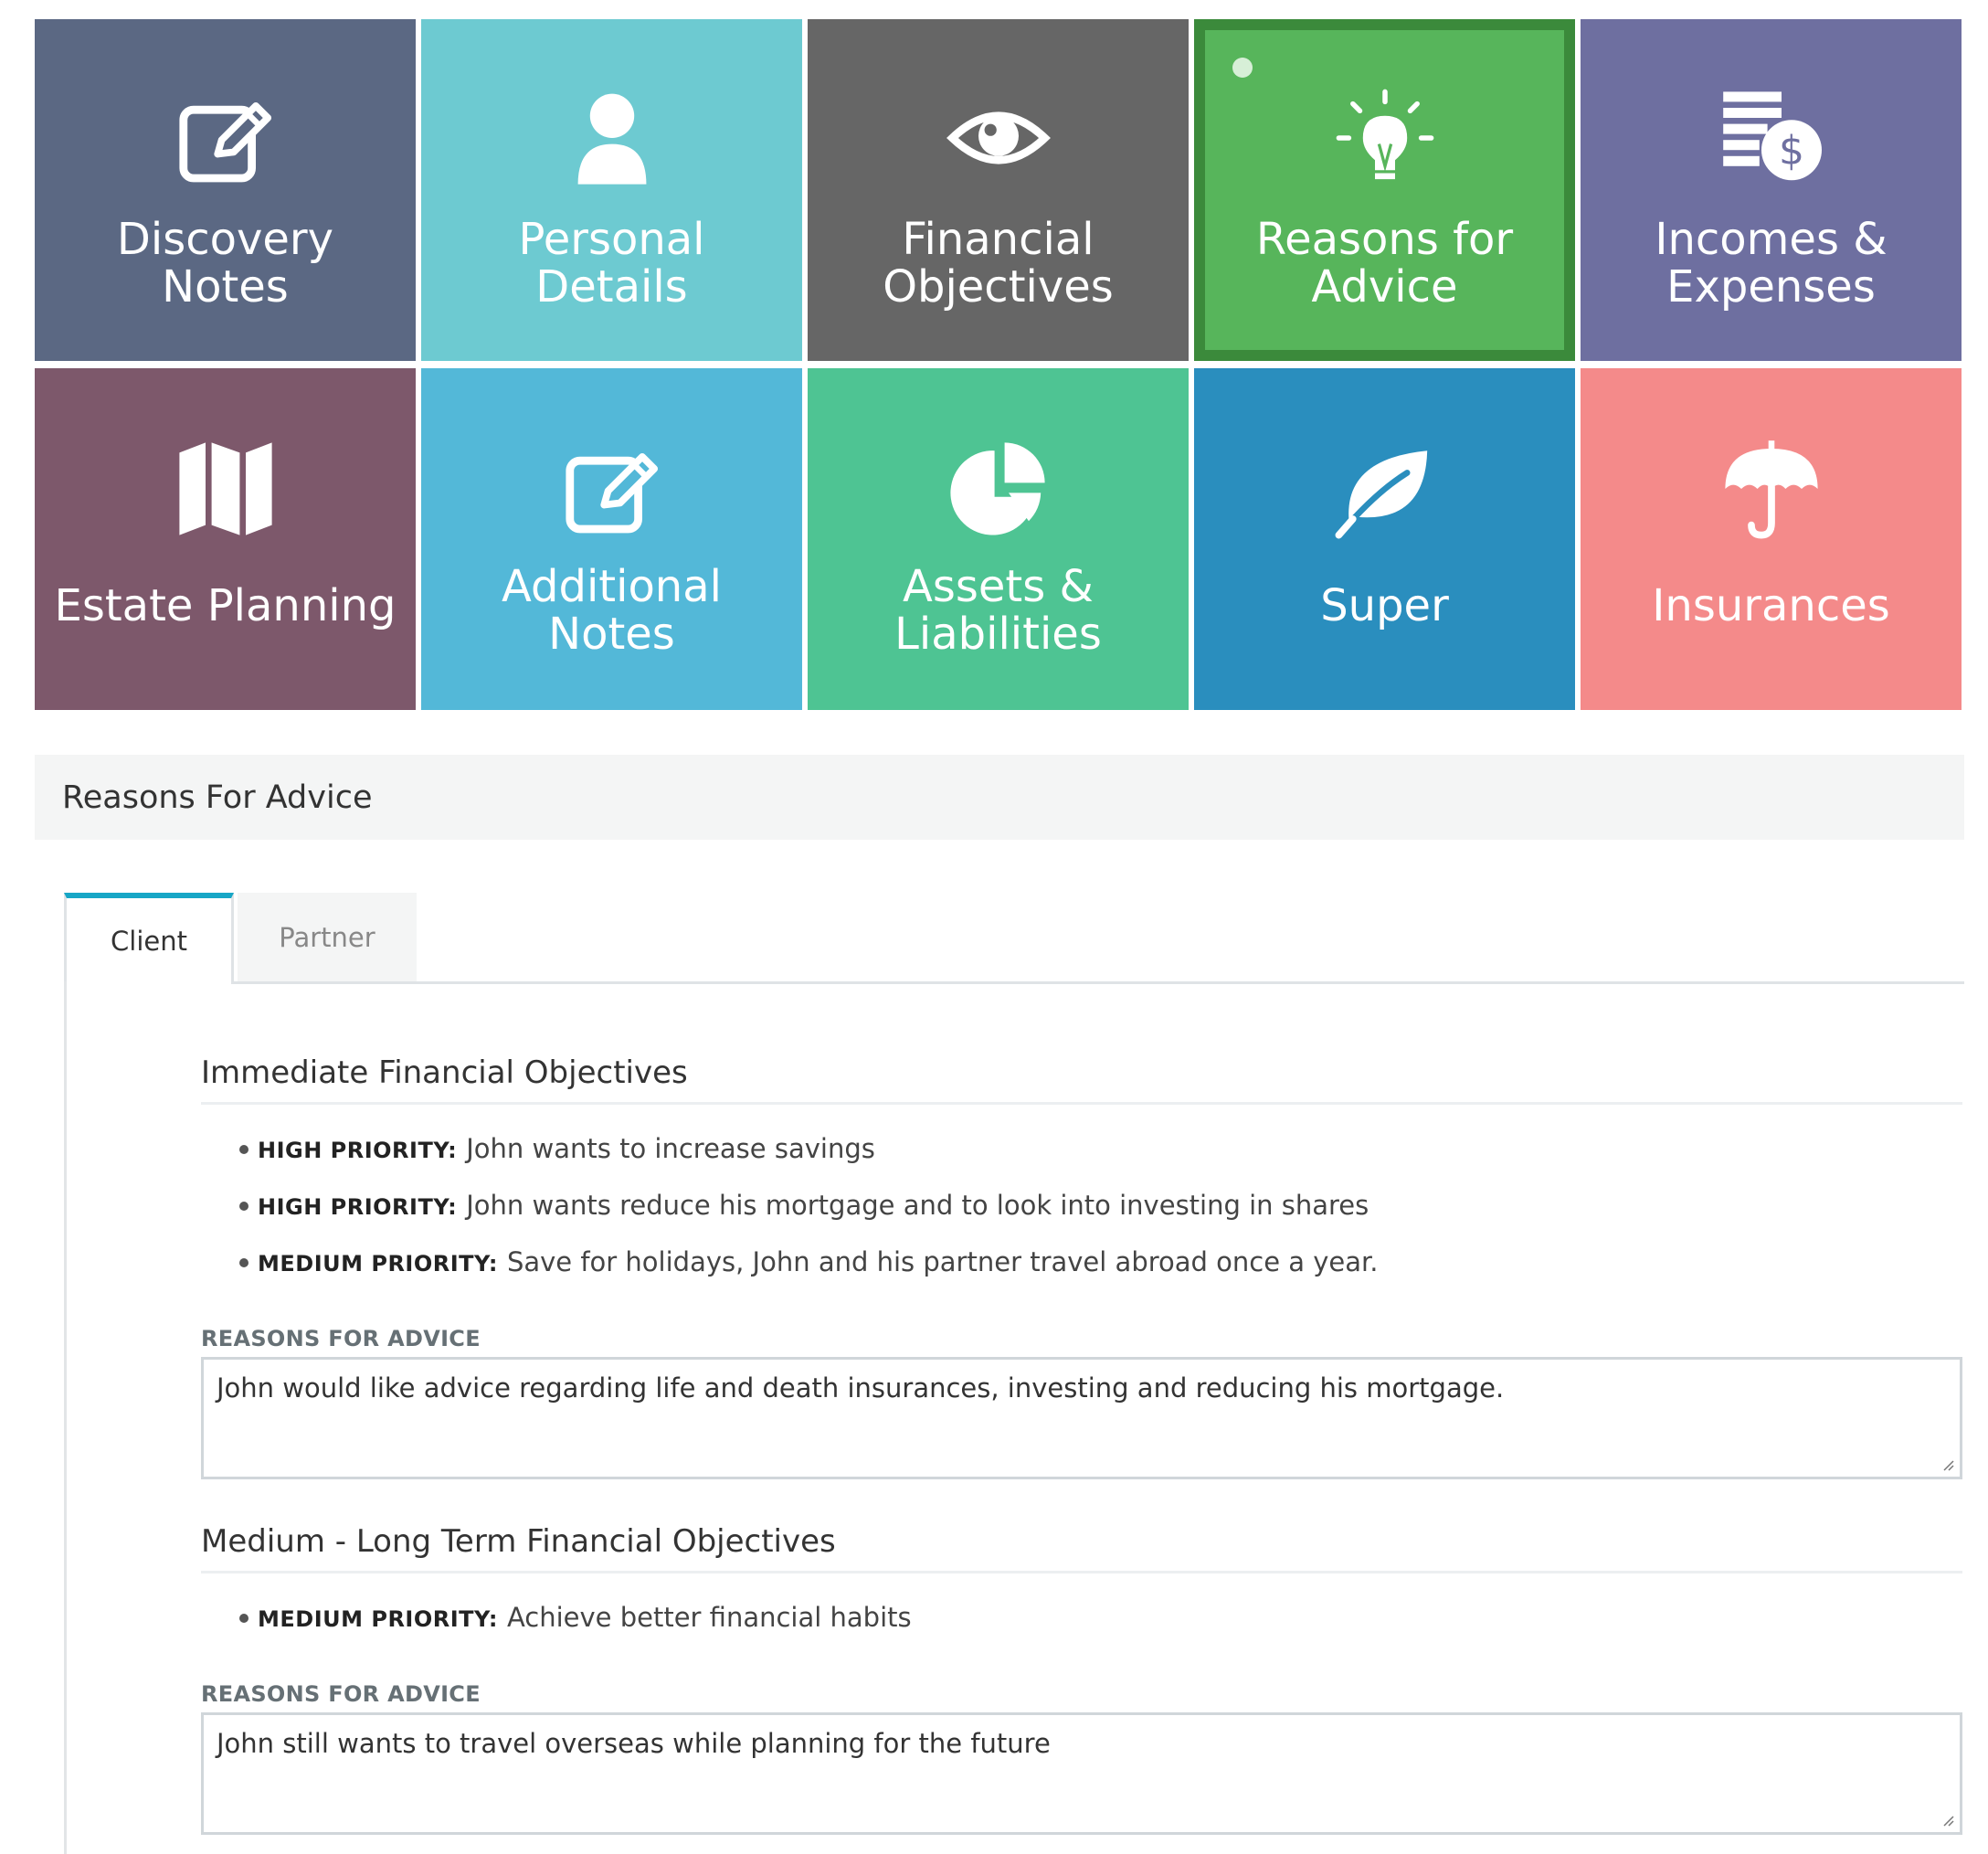  What do you see at coordinates (1771, 138) in the screenshot?
I see `coins-dollar-icon: $` at bounding box center [1771, 138].